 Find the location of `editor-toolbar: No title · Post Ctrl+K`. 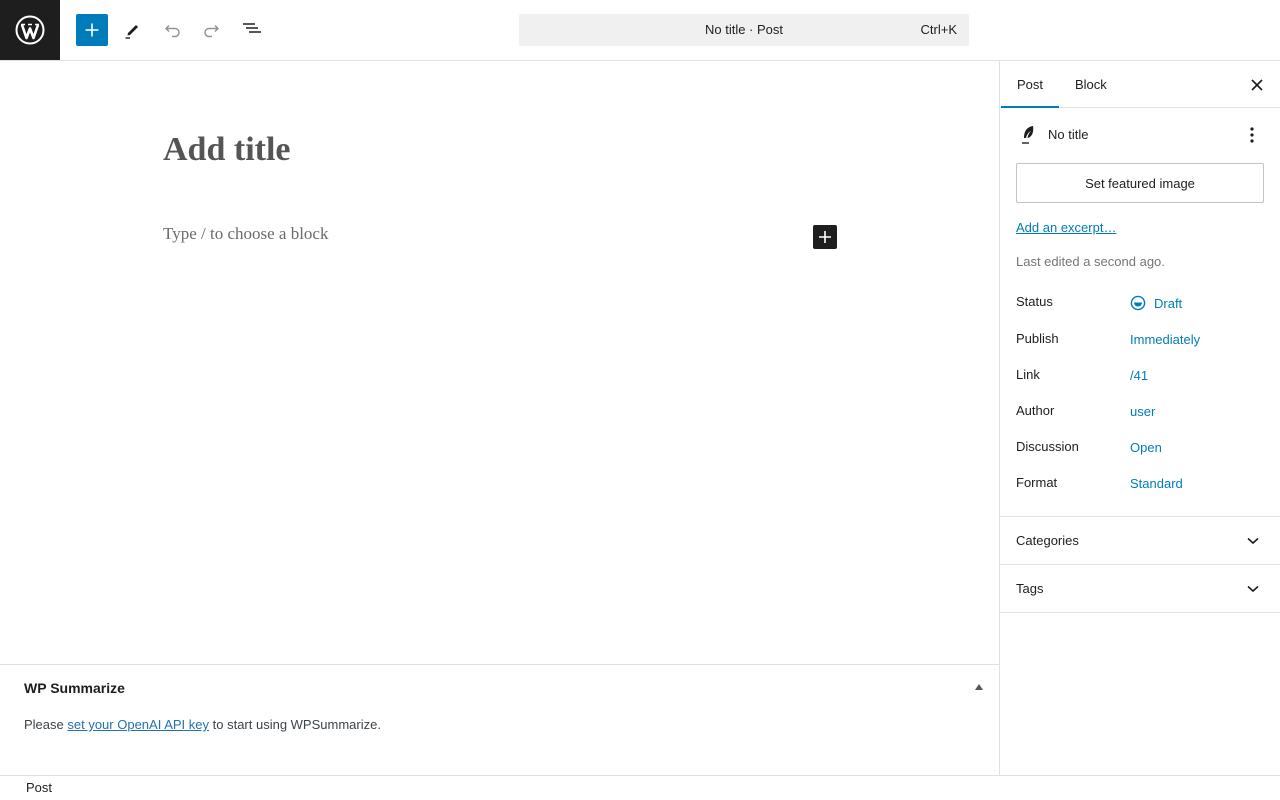

editor-toolbar: No title · Post Ctrl+K is located at coordinates (640, 30).